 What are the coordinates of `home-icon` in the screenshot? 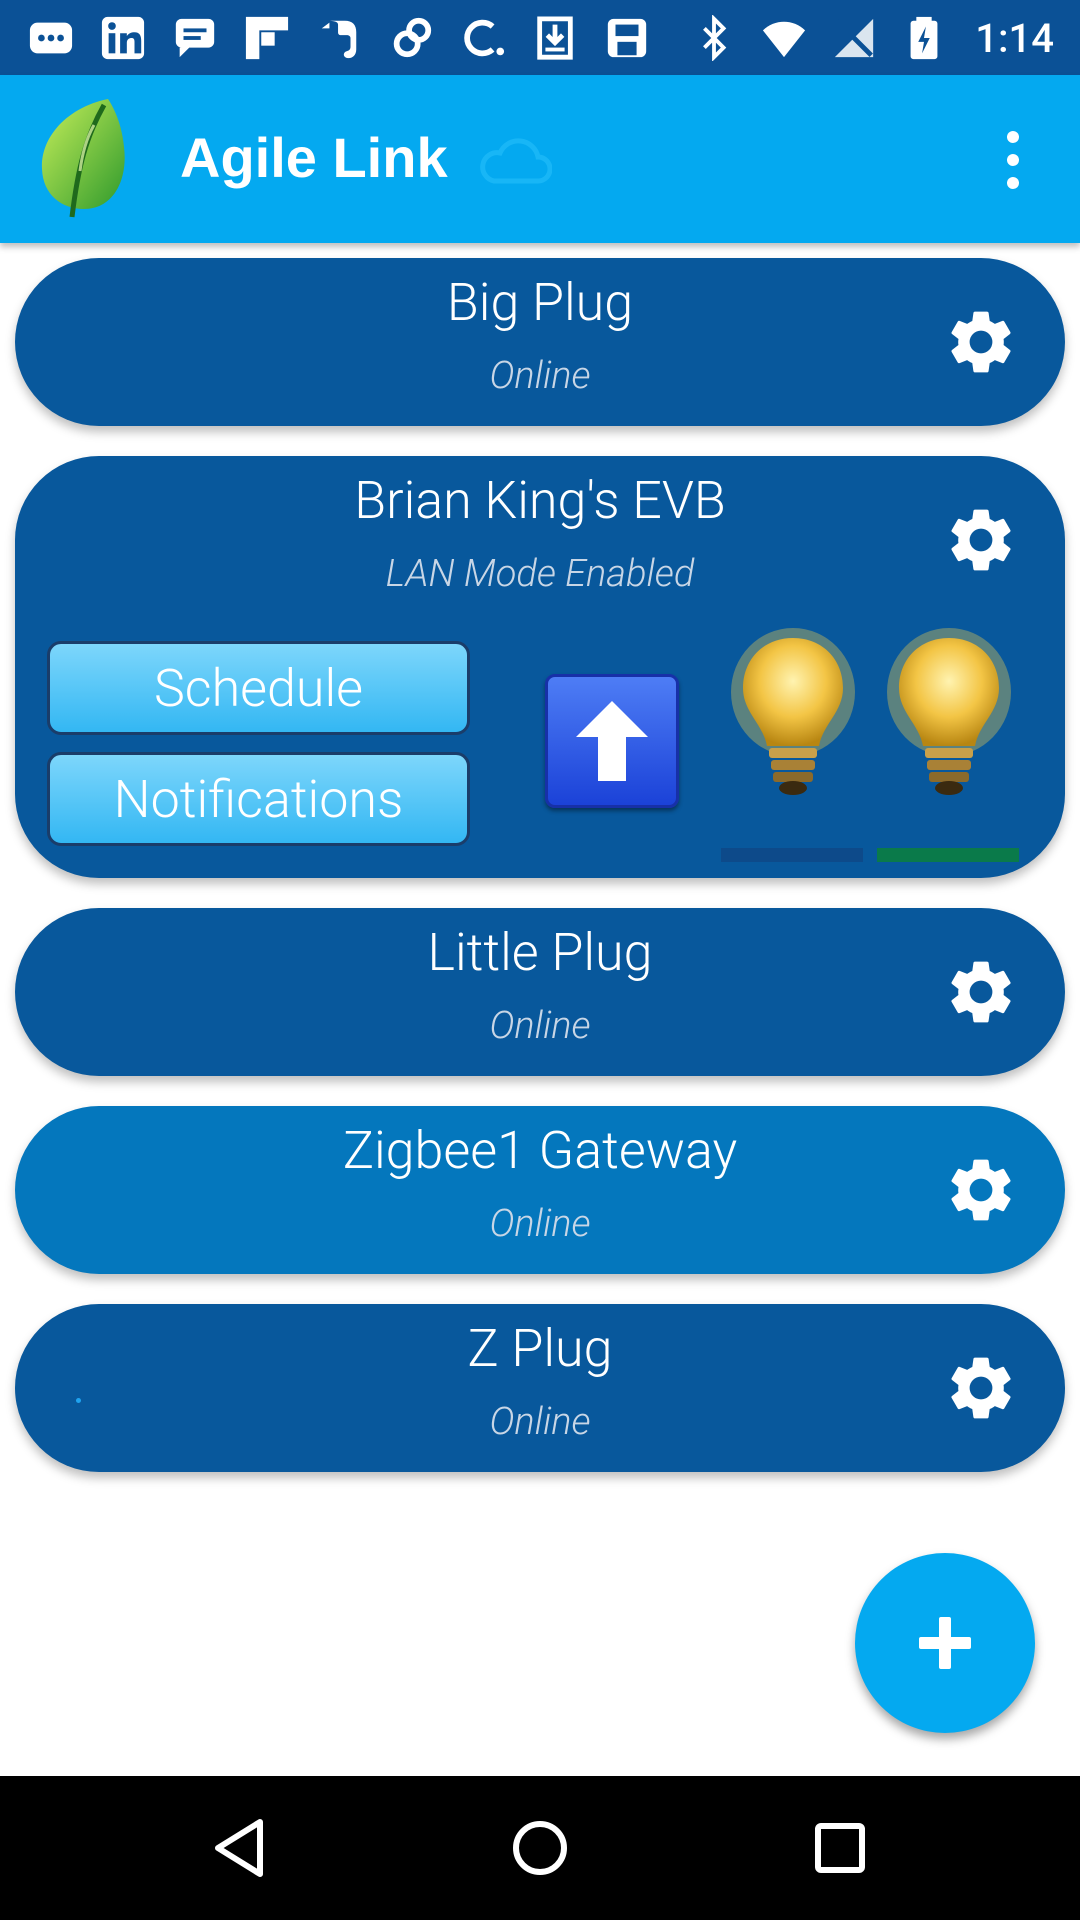 It's located at (540, 1848).